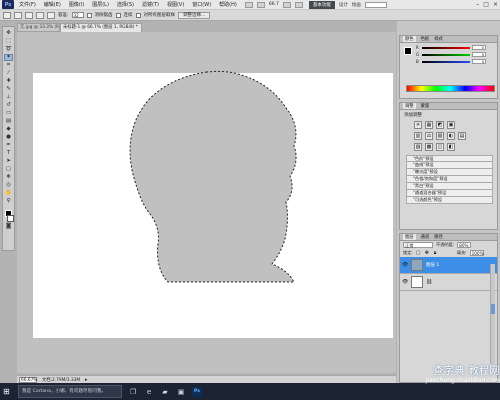  Describe the element at coordinates (451, 136) in the screenshot. I see `black-white-icon: ◐` at that location.